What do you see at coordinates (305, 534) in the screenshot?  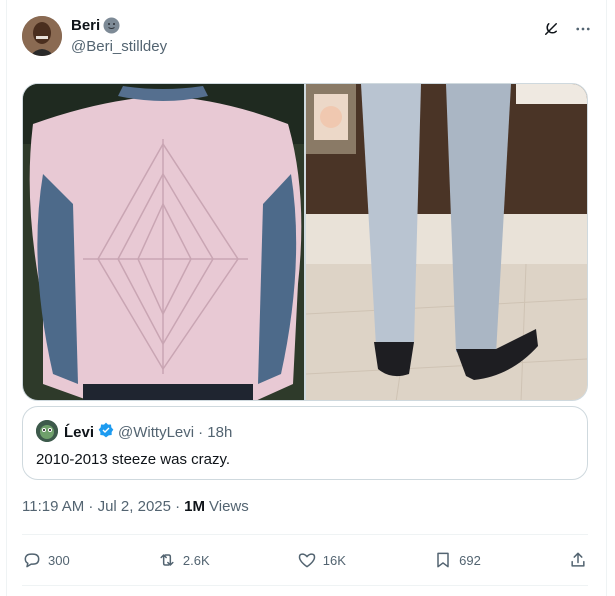 I see `divider` at bounding box center [305, 534].